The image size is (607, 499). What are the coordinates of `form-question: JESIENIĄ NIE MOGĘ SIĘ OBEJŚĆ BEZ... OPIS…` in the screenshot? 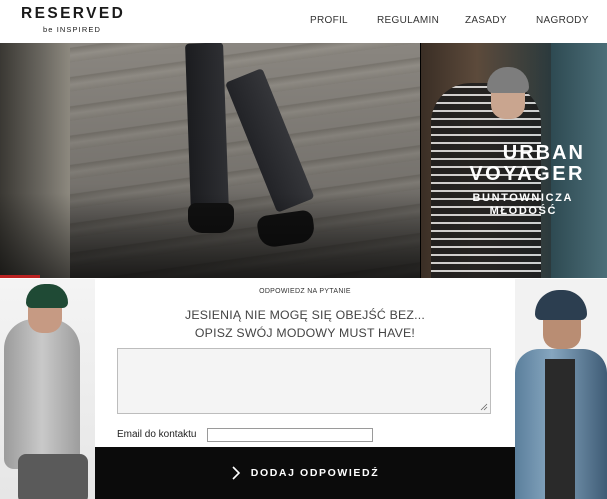 It's located at (305, 324).